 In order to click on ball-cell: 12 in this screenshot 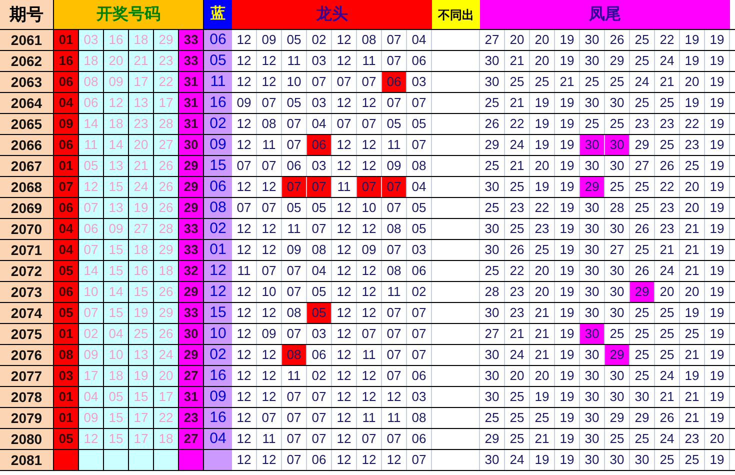, I will do `click(116, 103)`.